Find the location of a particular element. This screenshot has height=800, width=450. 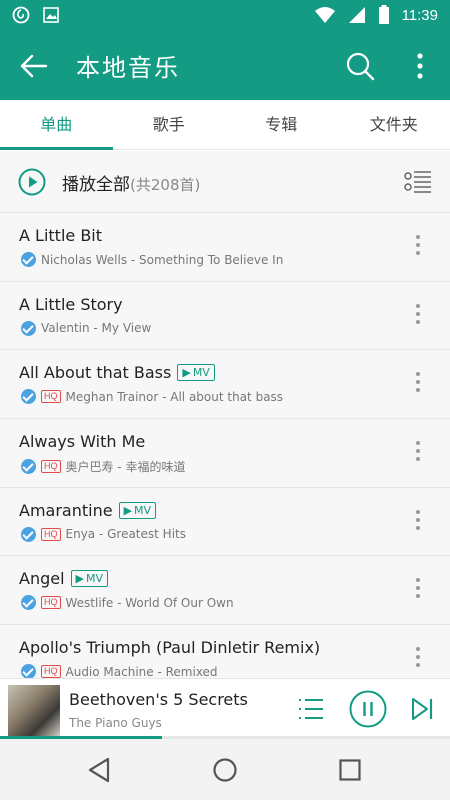

playlist-icon is located at coordinates (311, 709).